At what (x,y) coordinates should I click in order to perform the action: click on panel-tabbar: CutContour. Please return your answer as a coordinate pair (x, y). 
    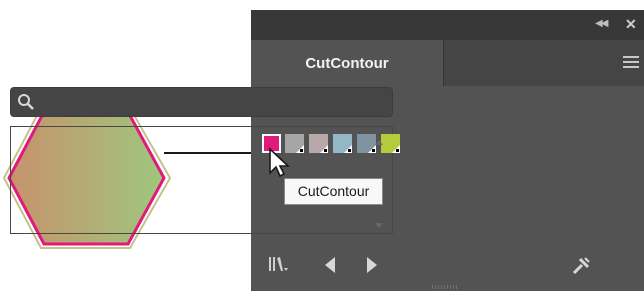
    Looking at the image, I should click on (447, 63).